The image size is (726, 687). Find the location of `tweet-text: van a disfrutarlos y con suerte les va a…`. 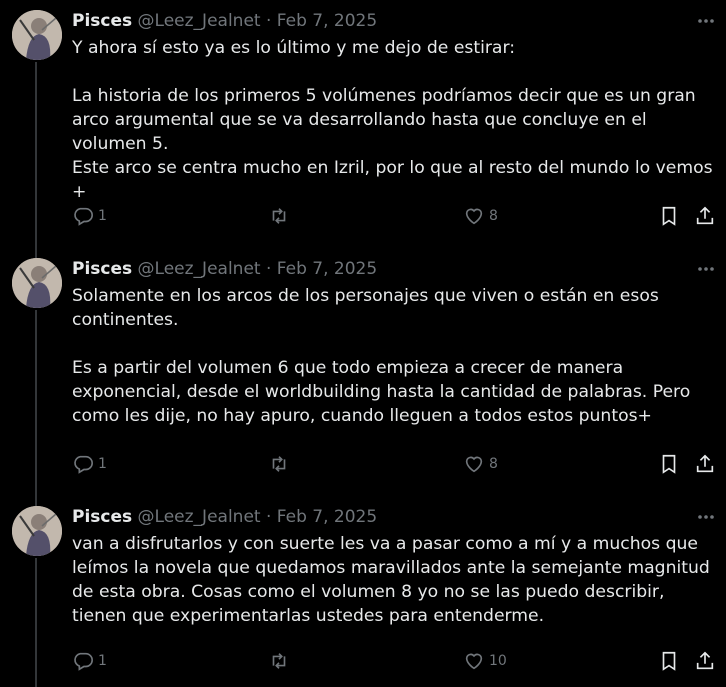

tweet-text: van a disfrutarlos y con suerte les va a… is located at coordinates (394, 580).